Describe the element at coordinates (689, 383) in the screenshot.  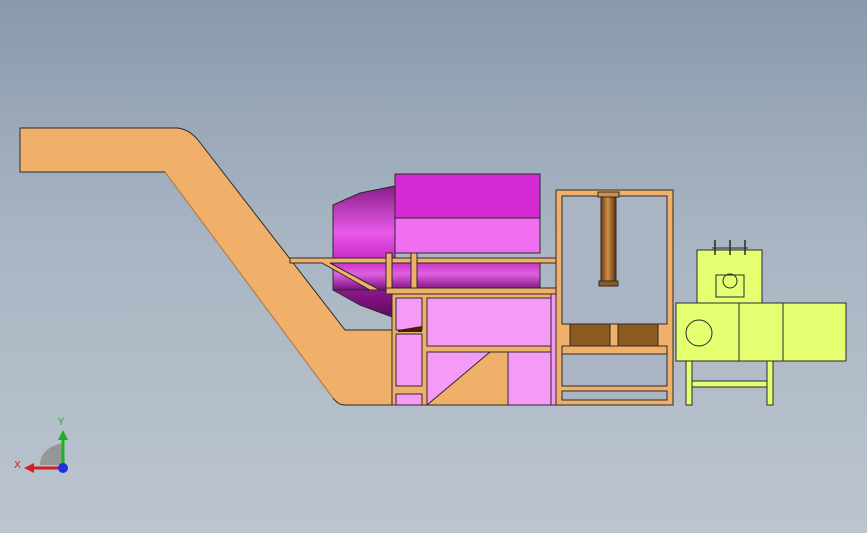
I see `motor-stand-leg-left` at that location.